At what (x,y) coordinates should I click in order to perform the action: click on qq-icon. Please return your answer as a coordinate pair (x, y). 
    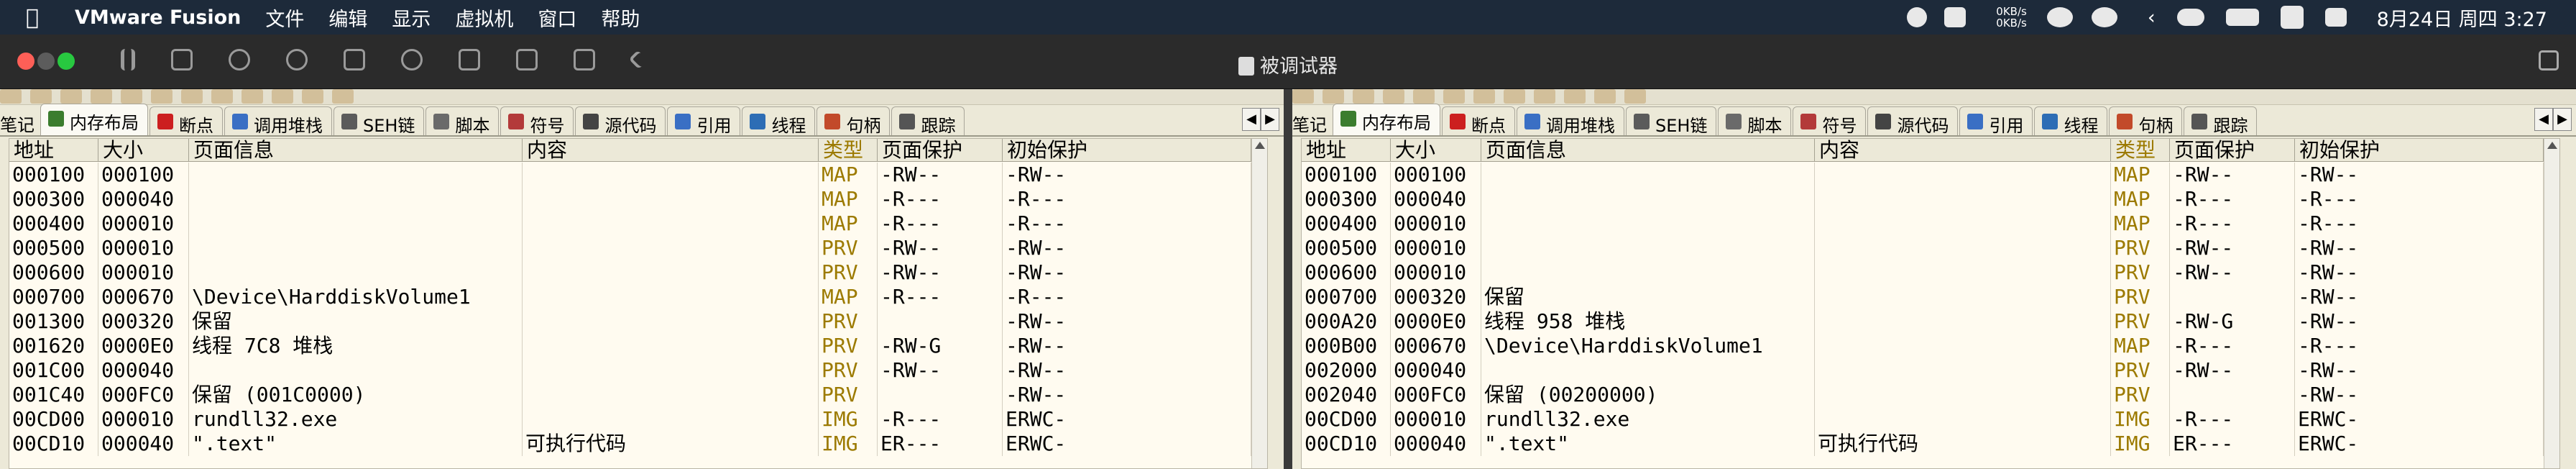
    Looking at the image, I should click on (1917, 17).